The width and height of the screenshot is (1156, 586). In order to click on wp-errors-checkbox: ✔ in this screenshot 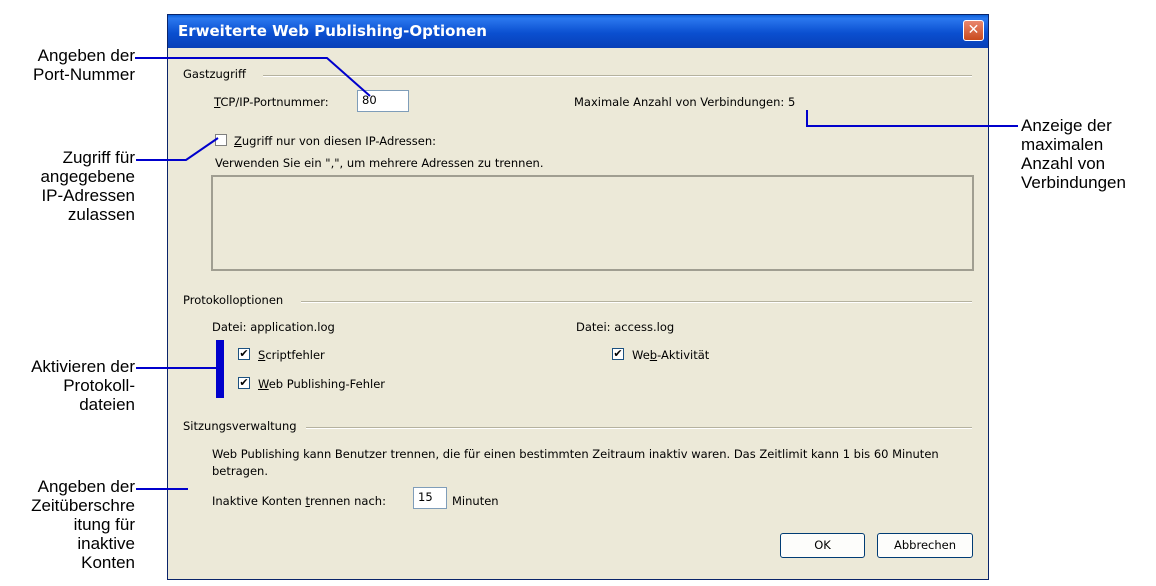, I will do `click(244, 383)`.